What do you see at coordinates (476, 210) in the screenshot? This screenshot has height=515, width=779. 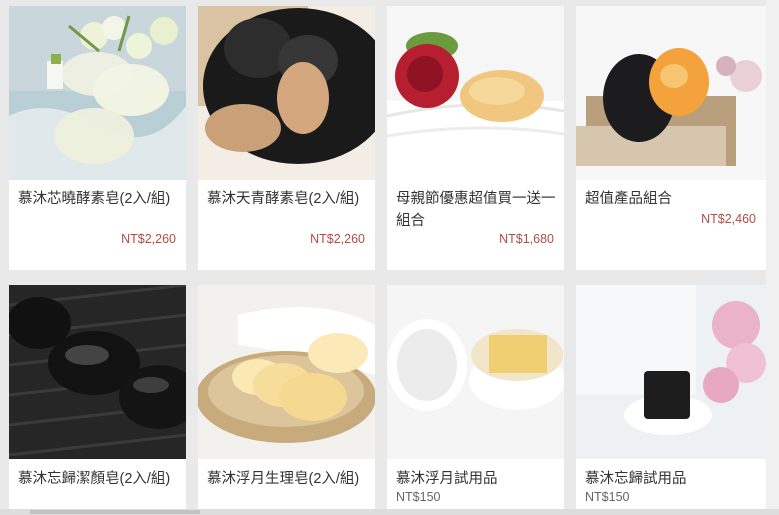 I see `product-name: 母親節優惠超值買一送一組合` at bounding box center [476, 210].